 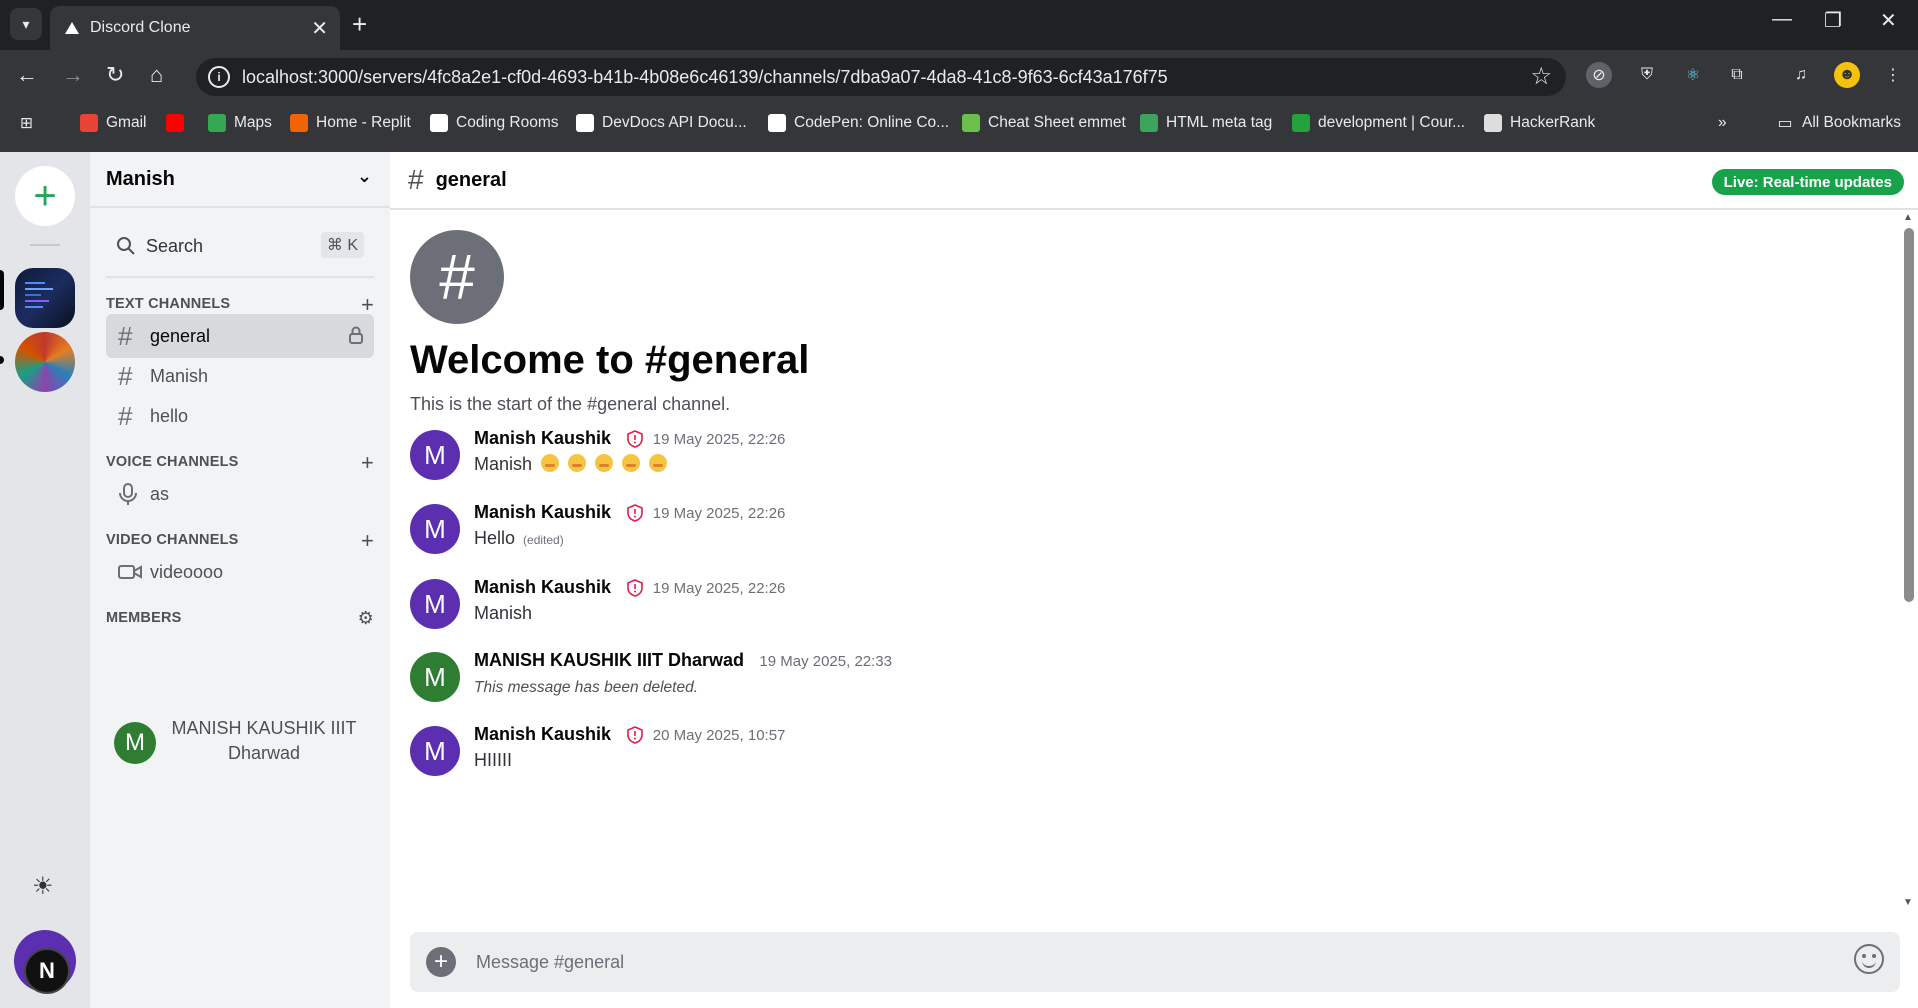 What do you see at coordinates (471, 179) in the screenshot?
I see `channel-title: general` at bounding box center [471, 179].